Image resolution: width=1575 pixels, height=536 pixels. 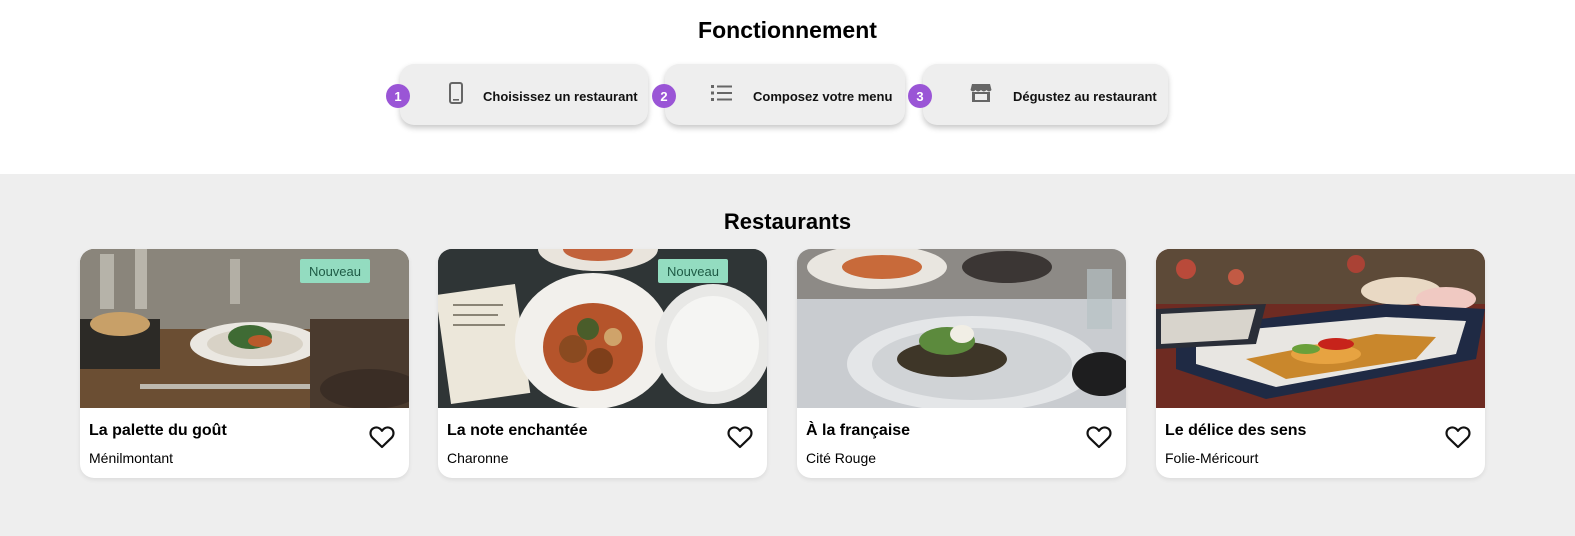 I want to click on step-card: Choisissez un restaurant, so click(x=524, y=94).